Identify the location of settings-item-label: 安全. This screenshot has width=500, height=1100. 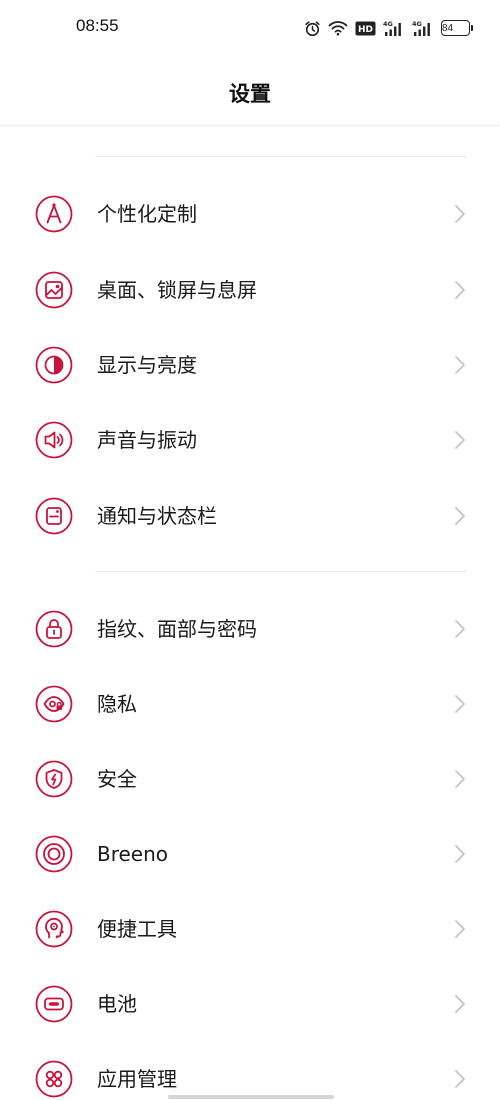
(117, 779).